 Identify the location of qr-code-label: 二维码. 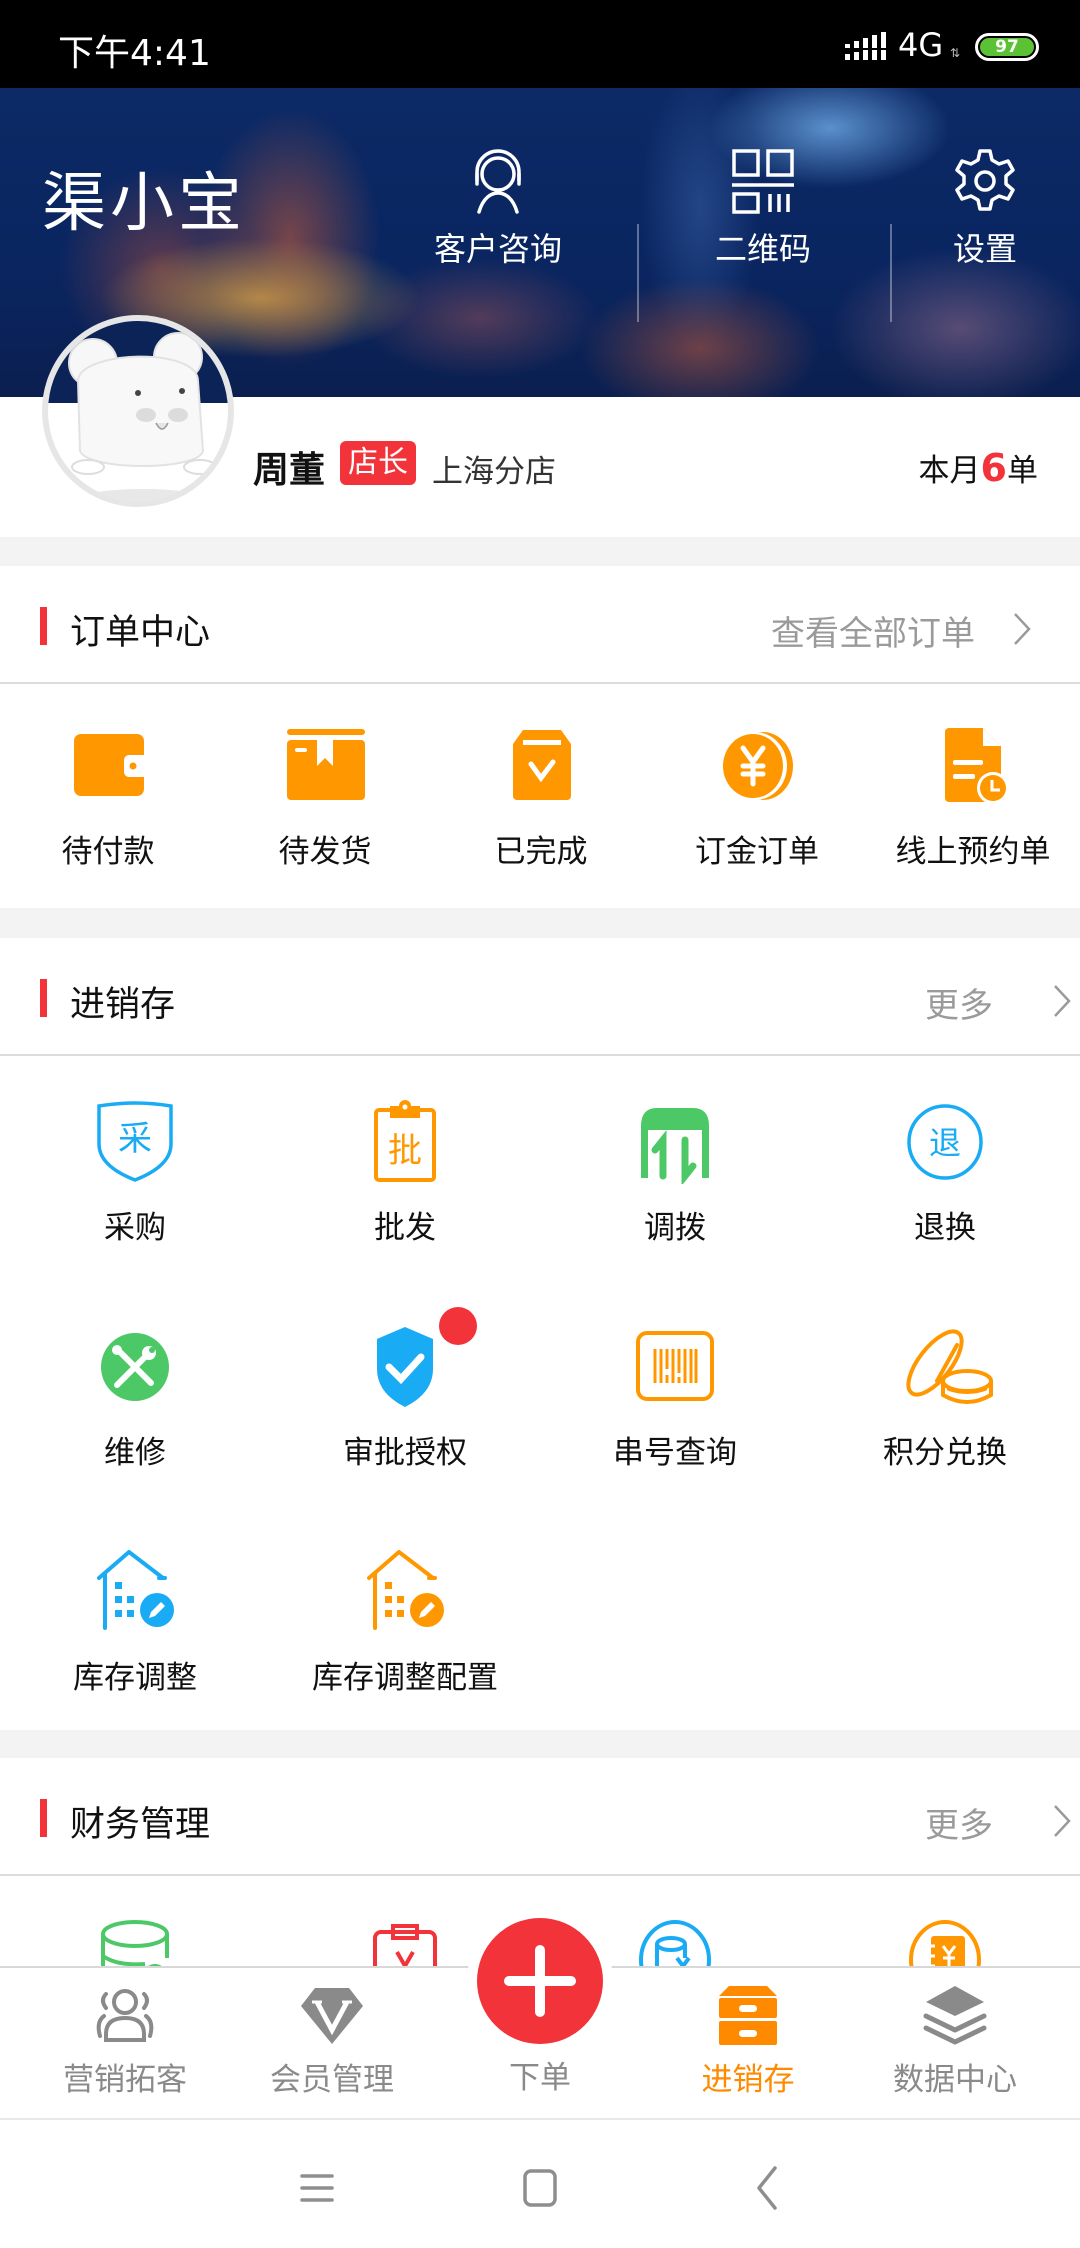
(762, 249).